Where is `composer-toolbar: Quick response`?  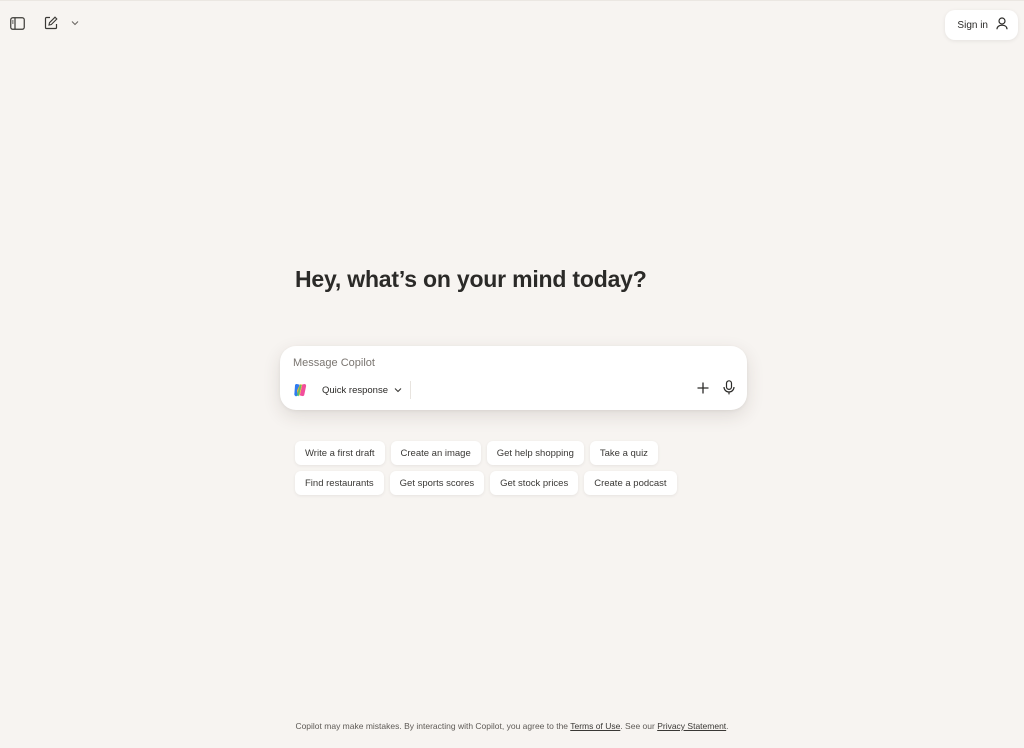
composer-toolbar: Quick response is located at coordinates (513, 390).